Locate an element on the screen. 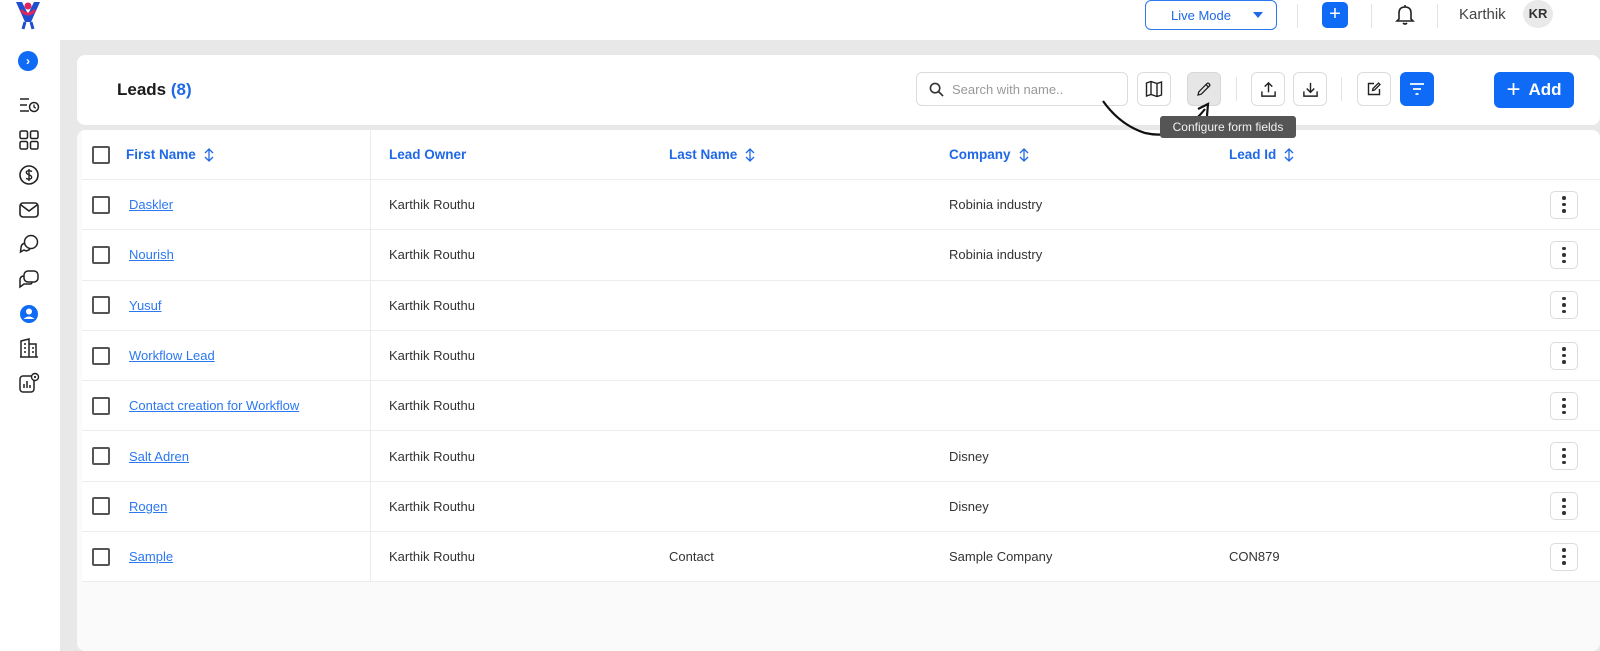 The height and width of the screenshot is (651, 1600). add-lead-label: Add is located at coordinates (1545, 89).